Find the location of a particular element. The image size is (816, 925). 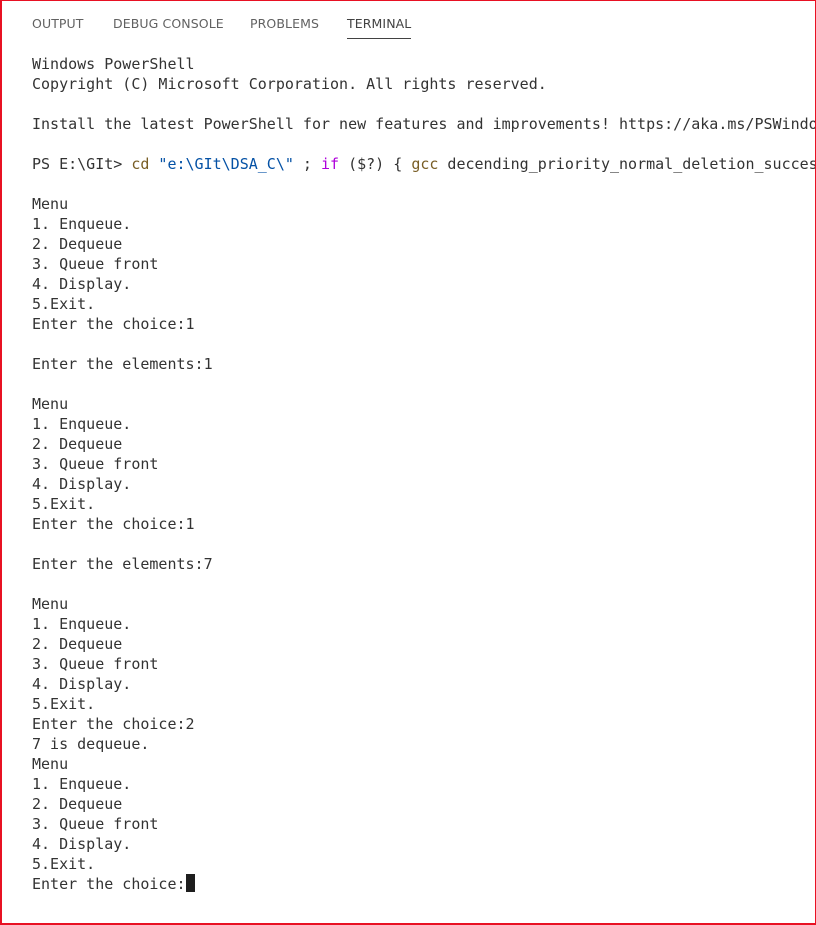

tab-output: OUTPUT is located at coordinates (58, 27).